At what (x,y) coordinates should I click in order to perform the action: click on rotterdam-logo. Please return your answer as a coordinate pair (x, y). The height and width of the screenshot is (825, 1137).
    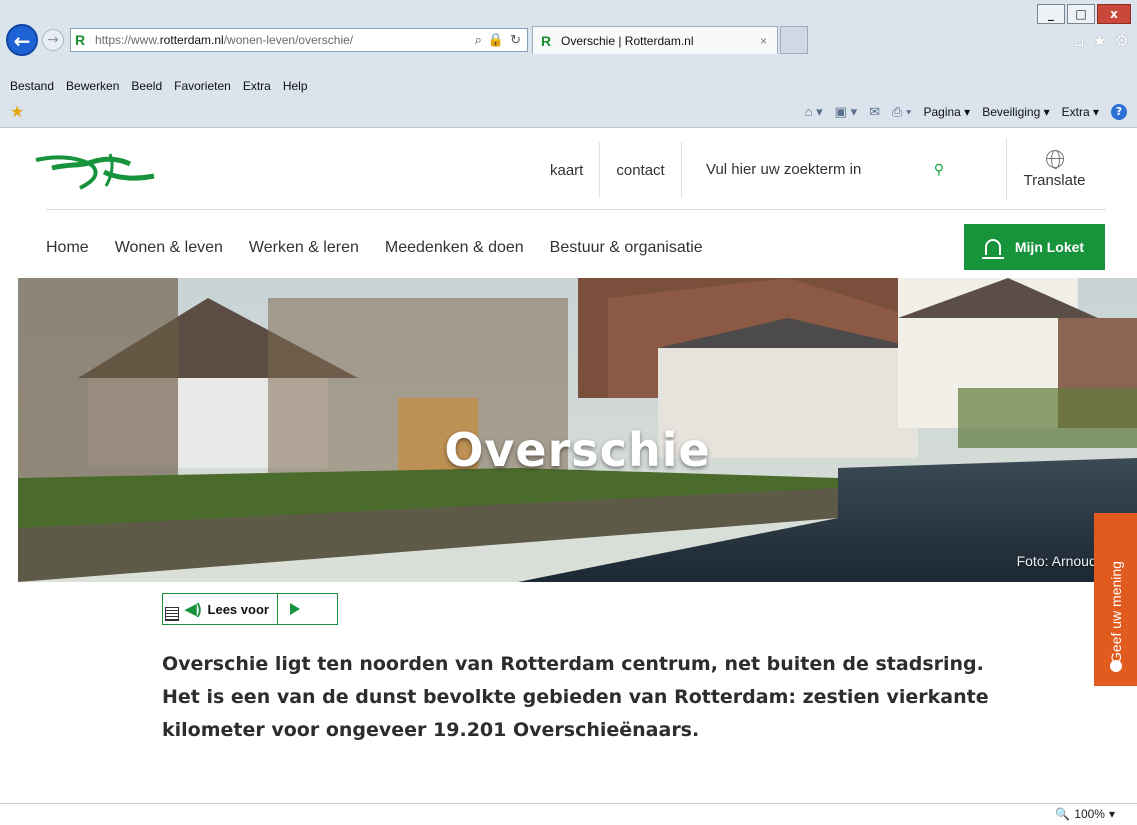
    Looking at the image, I should click on (99, 170).